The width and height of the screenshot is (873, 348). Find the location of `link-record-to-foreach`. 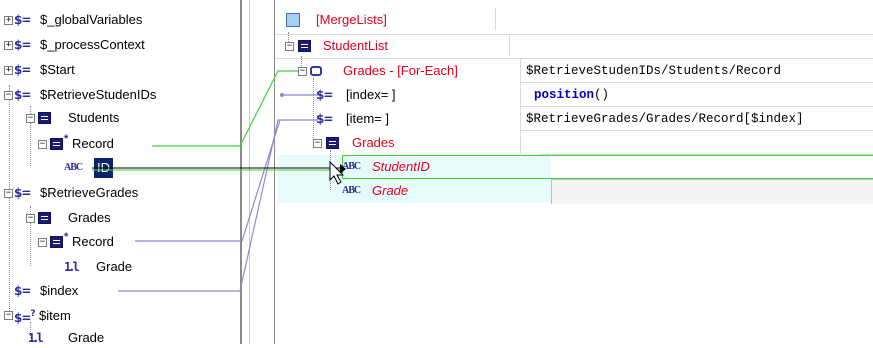

link-record-to-foreach is located at coordinates (225, 108).